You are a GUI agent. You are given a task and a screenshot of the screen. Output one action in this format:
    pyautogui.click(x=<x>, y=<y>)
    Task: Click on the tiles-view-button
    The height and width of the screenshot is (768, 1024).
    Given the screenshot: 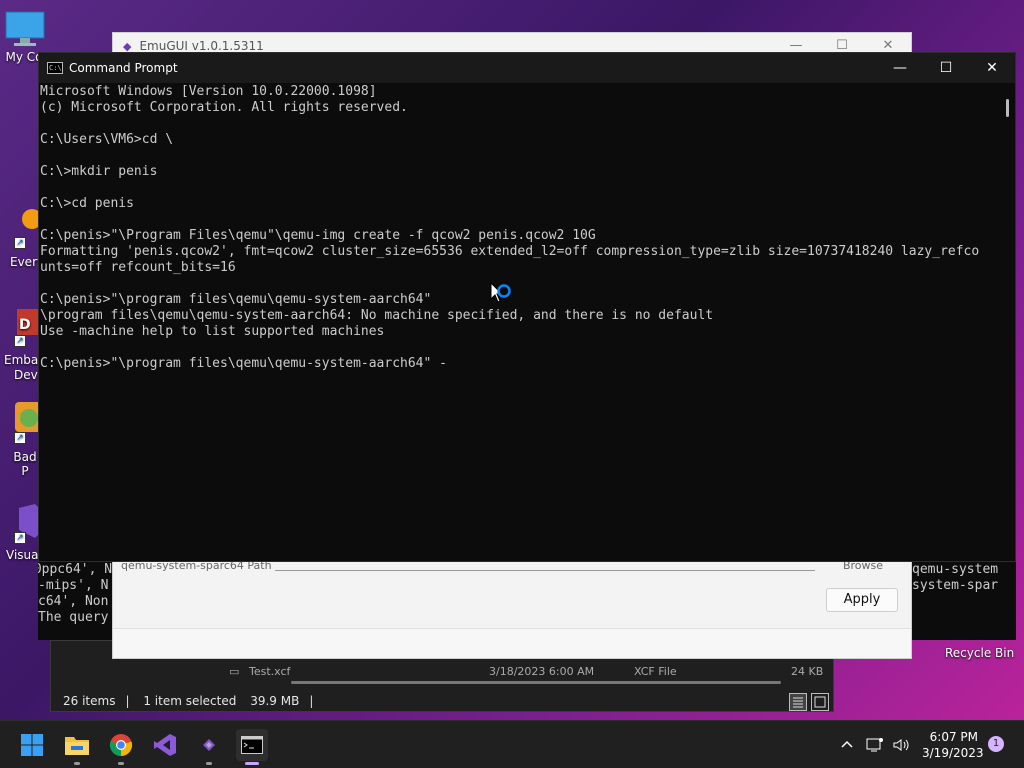 What is the action you would take?
    pyautogui.click(x=820, y=702)
    